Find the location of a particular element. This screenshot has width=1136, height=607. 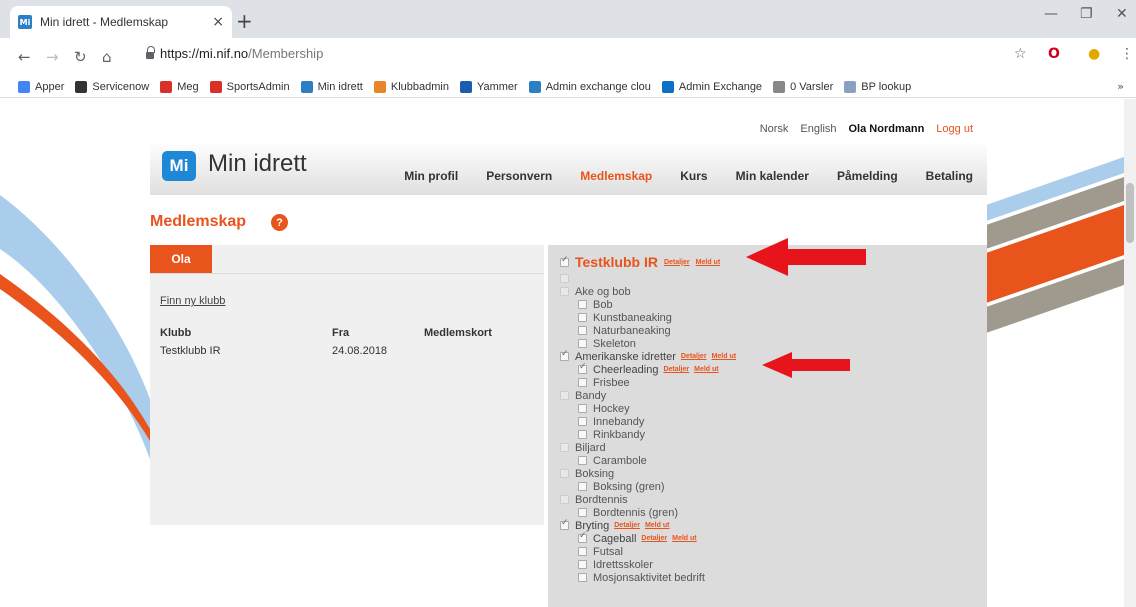

bookmark-star-icon: ☆ is located at coordinates (1020, 54).